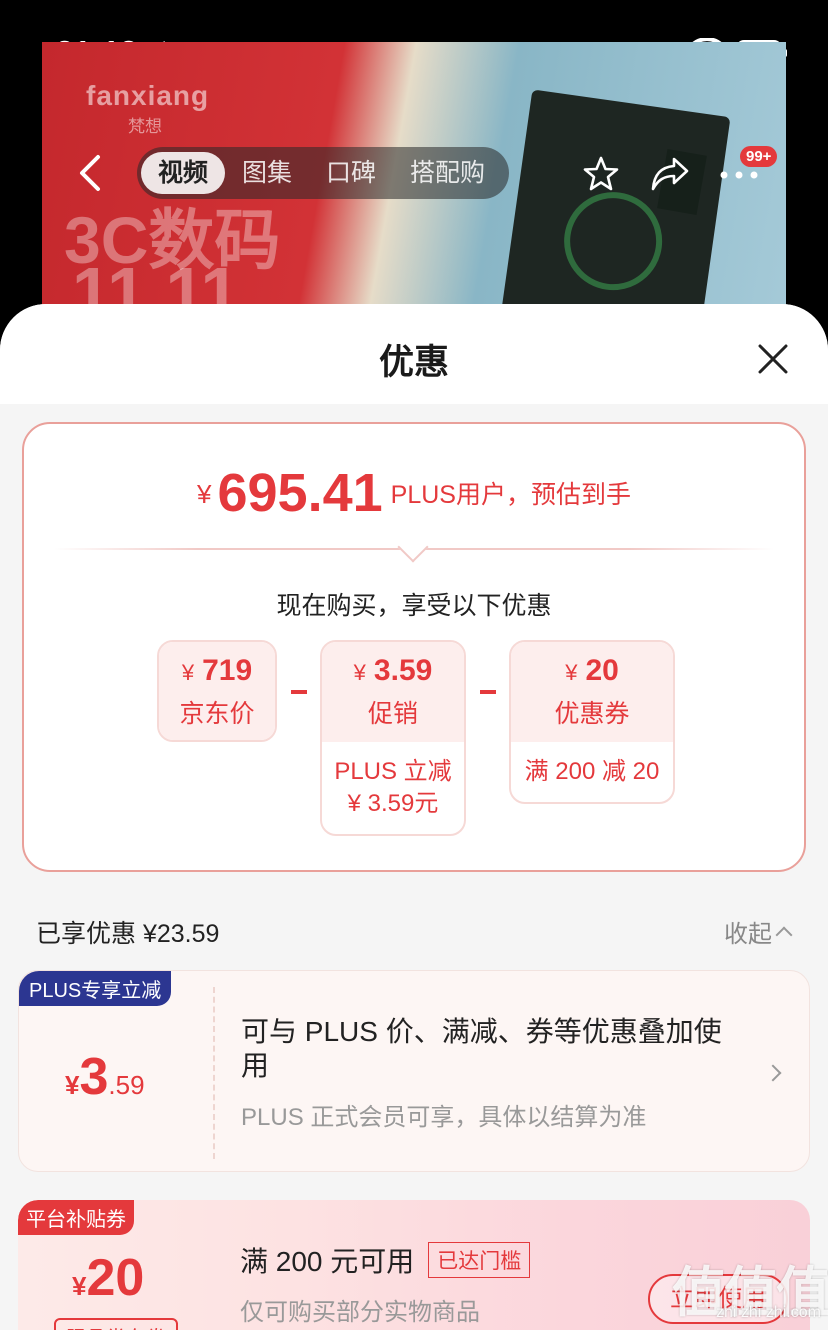 Image resolution: width=828 pixels, height=1330 pixels. I want to click on media-tabs: 视频 图集 口碑 搭配购, so click(323, 173).